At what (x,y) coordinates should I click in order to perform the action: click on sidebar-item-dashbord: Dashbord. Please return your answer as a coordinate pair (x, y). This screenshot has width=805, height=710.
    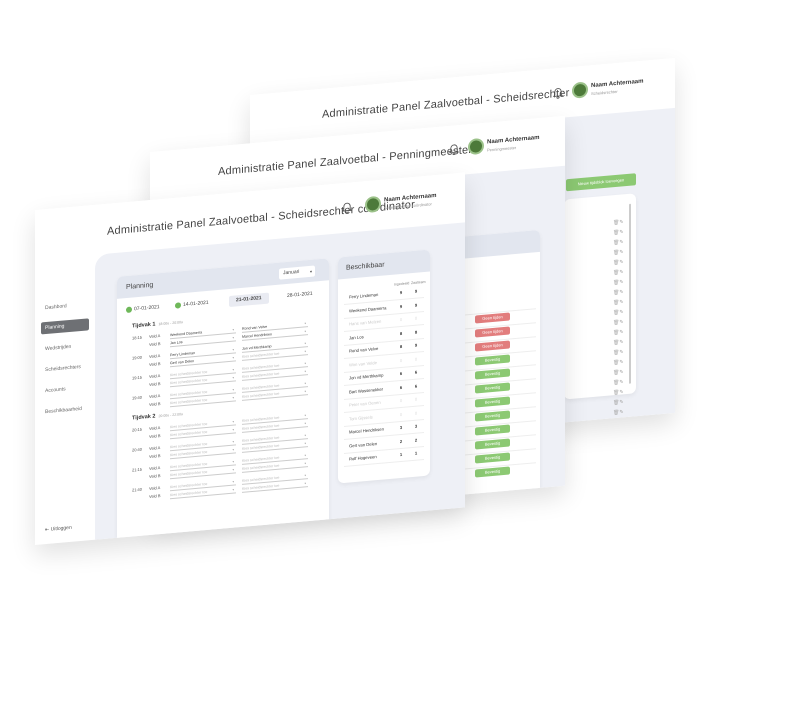
    Looking at the image, I should click on (56, 307).